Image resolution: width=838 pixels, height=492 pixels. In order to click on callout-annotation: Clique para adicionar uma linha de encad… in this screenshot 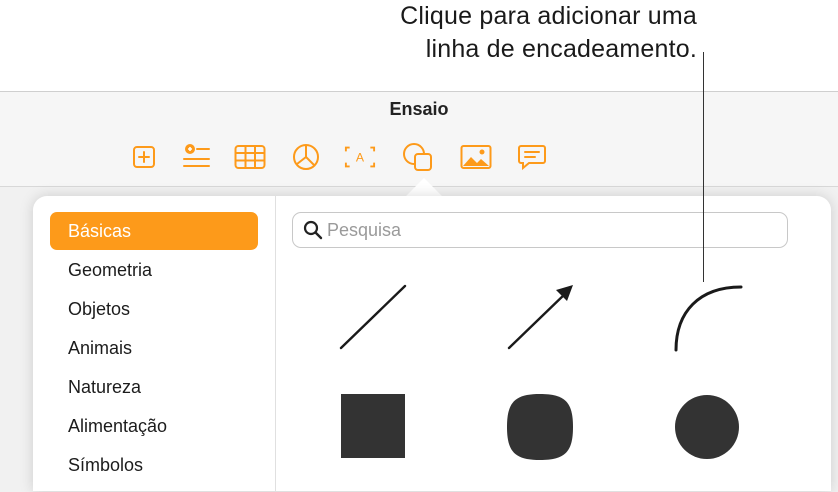, I will do `click(548, 33)`.